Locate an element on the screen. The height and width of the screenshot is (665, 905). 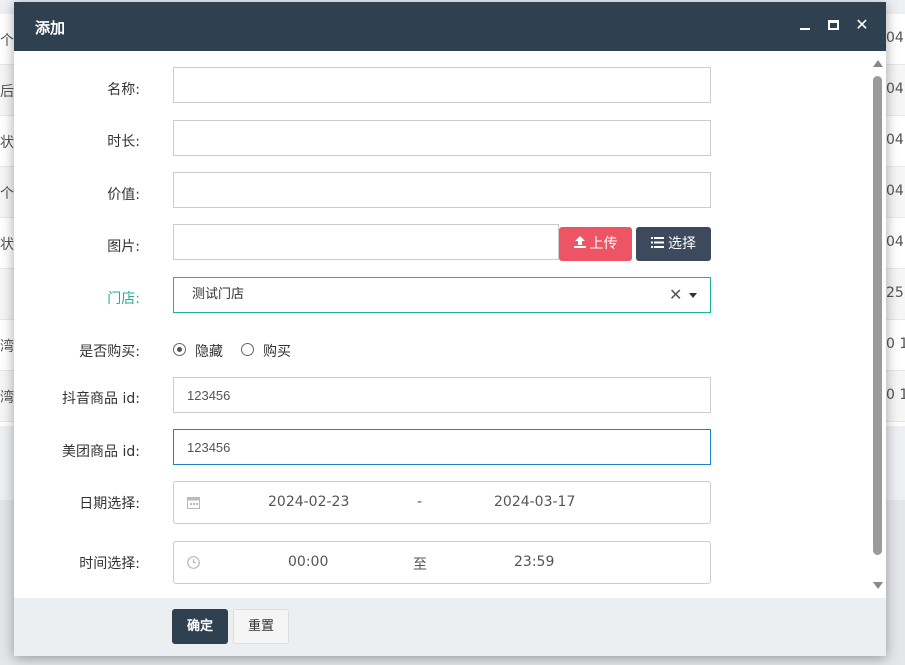
store-selected-value: 测试门店 is located at coordinates (218, 294).